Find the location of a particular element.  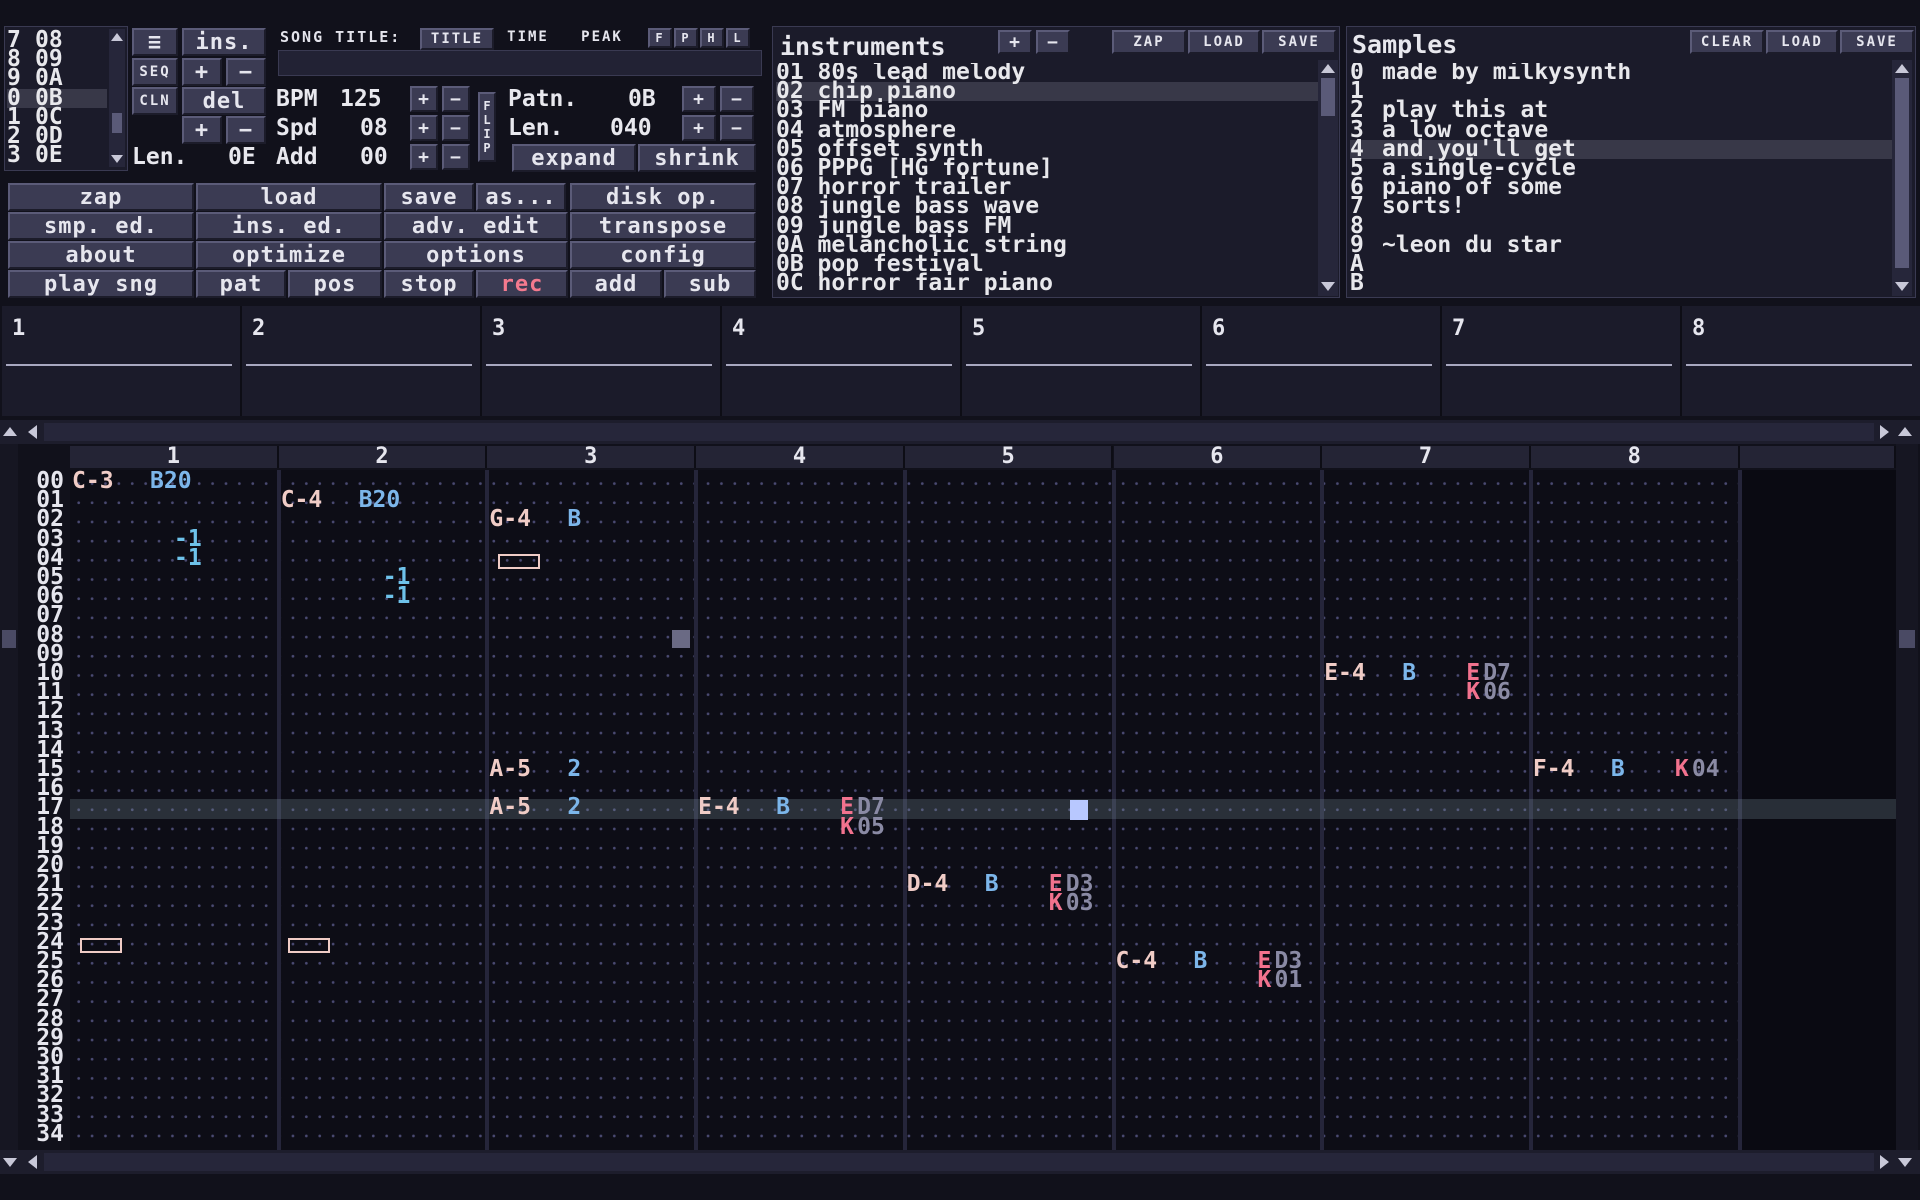

plen-minus-button: − is located at coordinates (737, 128).